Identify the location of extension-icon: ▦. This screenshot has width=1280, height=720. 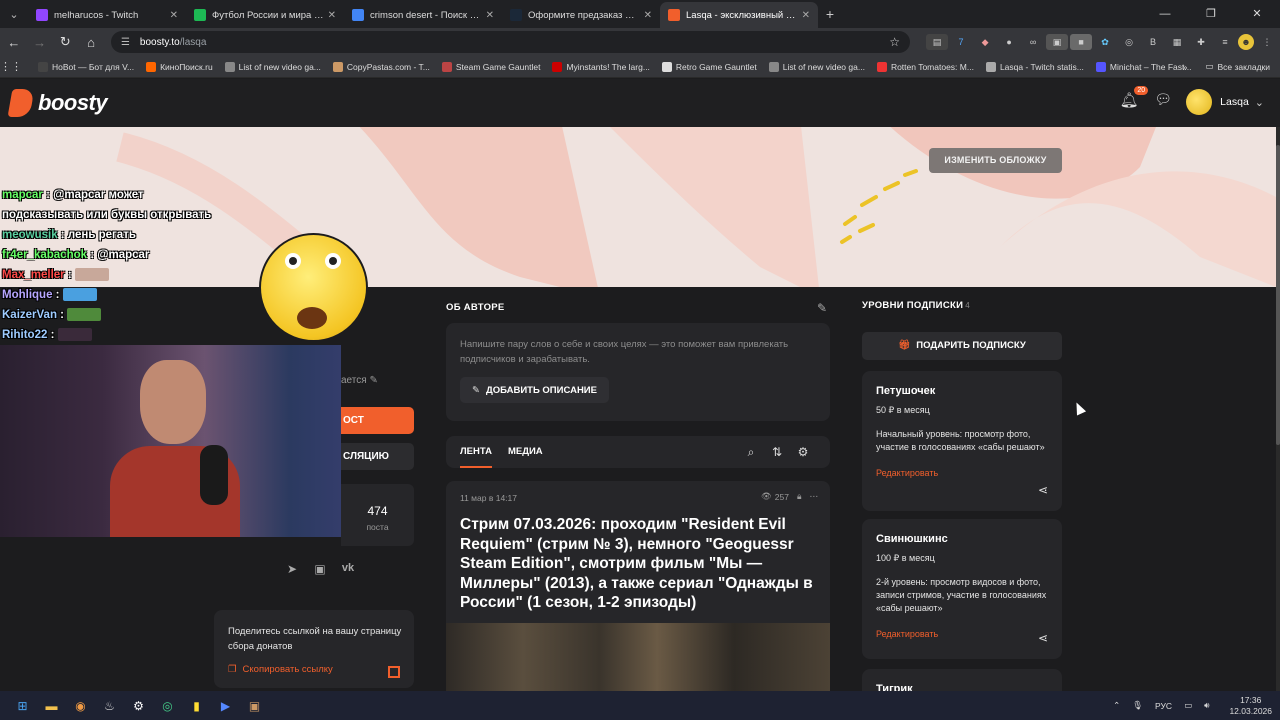
(1177, 42).